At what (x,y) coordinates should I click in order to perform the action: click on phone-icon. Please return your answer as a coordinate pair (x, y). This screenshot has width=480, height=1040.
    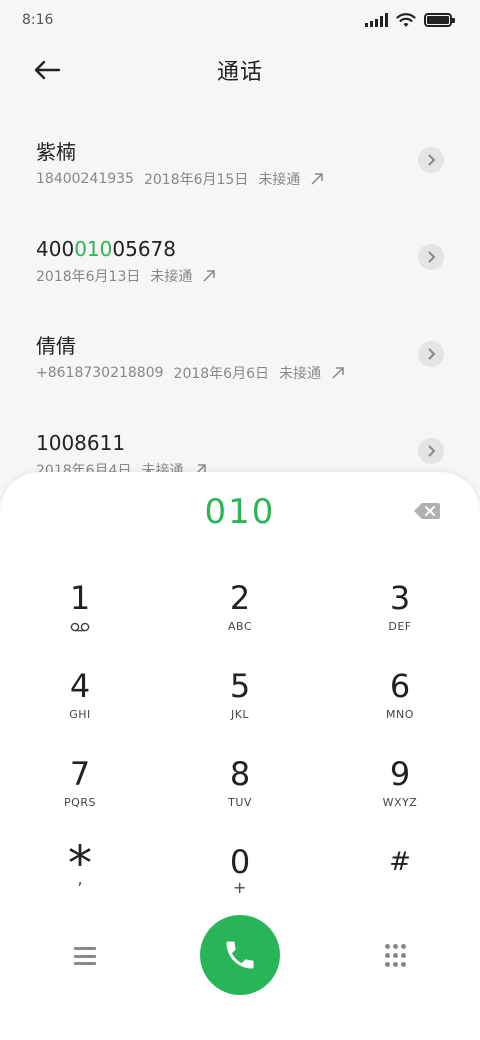
    Looking at the image, I should click on (240, 955).